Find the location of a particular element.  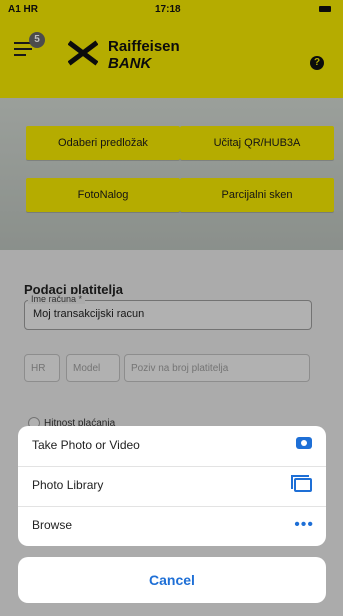

photo-library-option: Photo Library is located at coordinates (172, 486).